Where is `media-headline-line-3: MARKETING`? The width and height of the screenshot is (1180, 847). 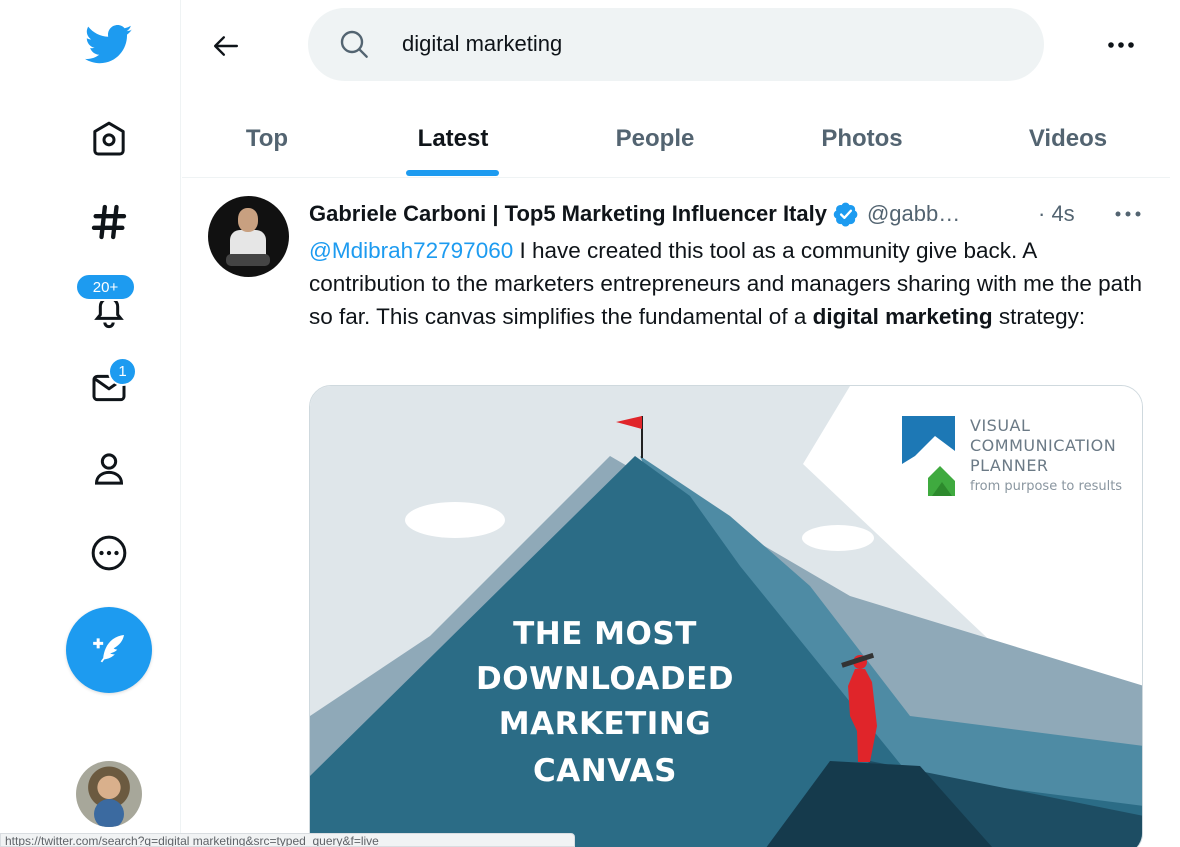 media-headline-line-3: MARKETING is located at coordinates (605, 724).